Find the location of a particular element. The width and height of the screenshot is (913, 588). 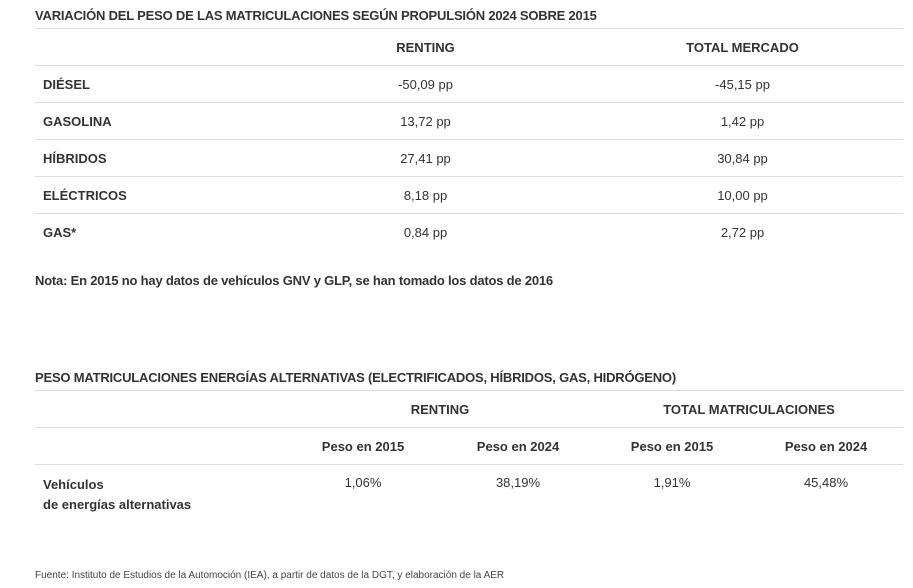

table-row: HÍBRIDOS 27,41 pp 30,84 pp is located at coordinates (469, 158).